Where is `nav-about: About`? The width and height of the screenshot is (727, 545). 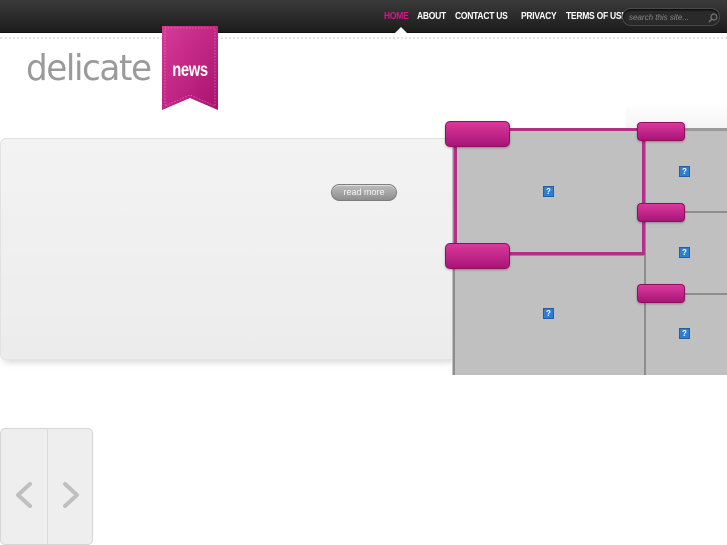 nav-about: About is located at coordinates (431, 16).